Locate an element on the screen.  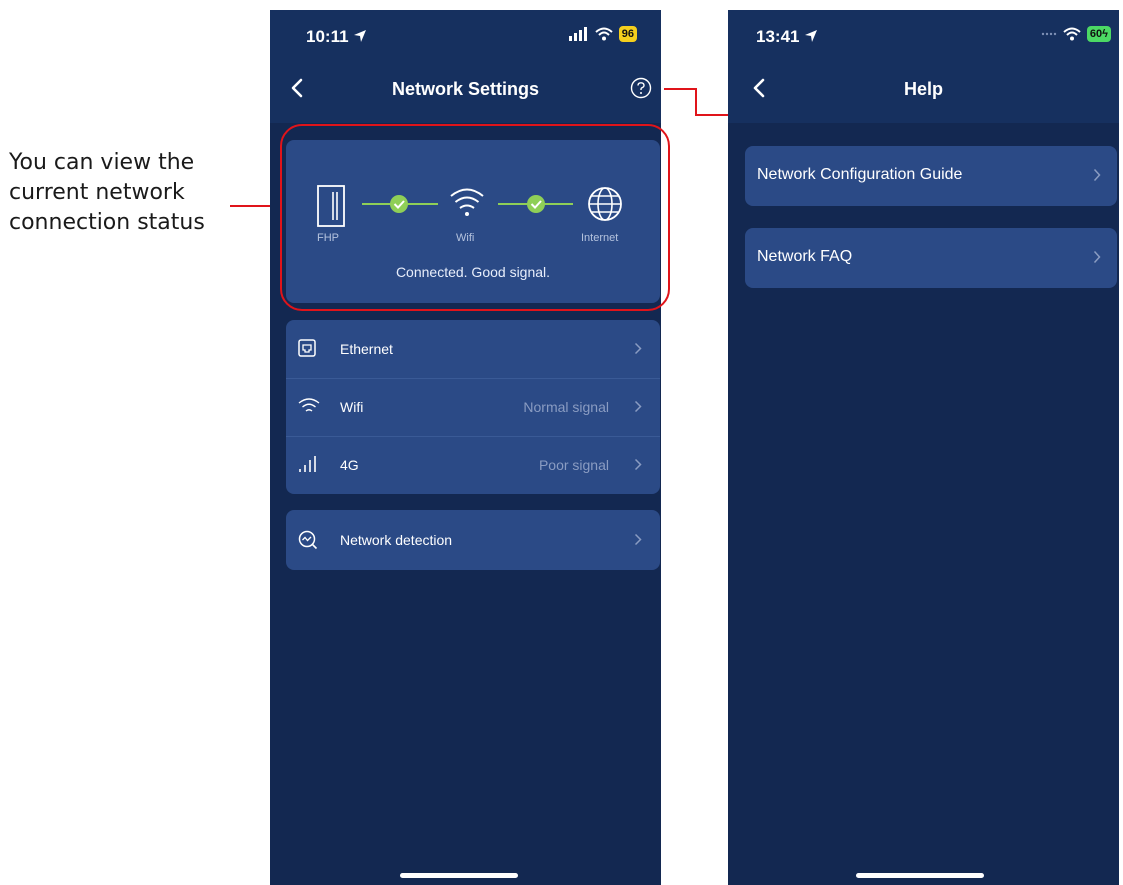
network-detection-button: Network detection is located at coordinates (473, 540).